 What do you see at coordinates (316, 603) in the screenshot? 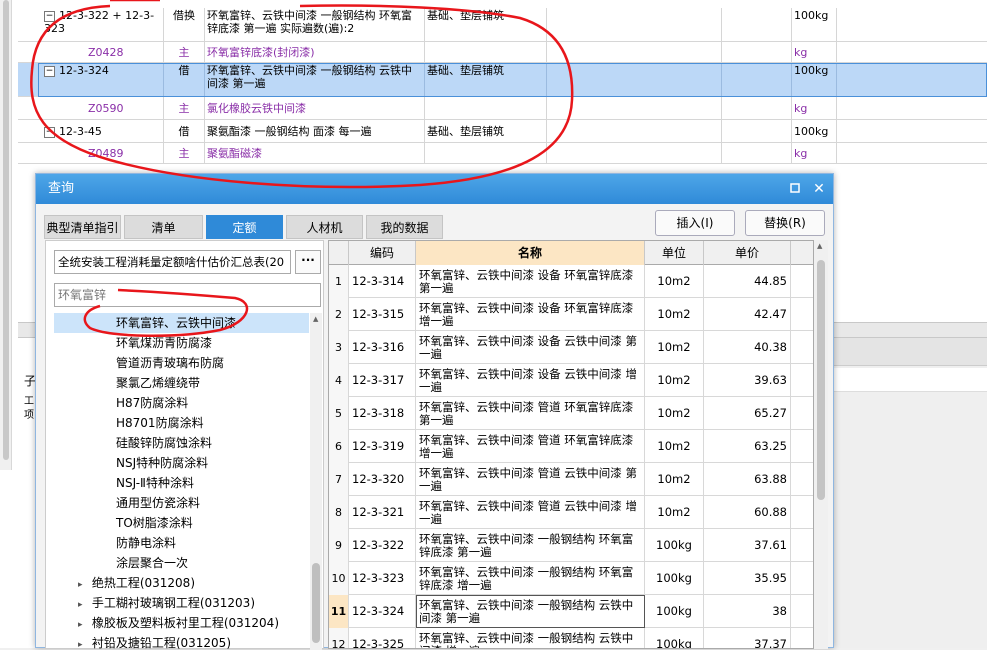
I see `tree-scroll-thumb` at bounding box center [316, 603].